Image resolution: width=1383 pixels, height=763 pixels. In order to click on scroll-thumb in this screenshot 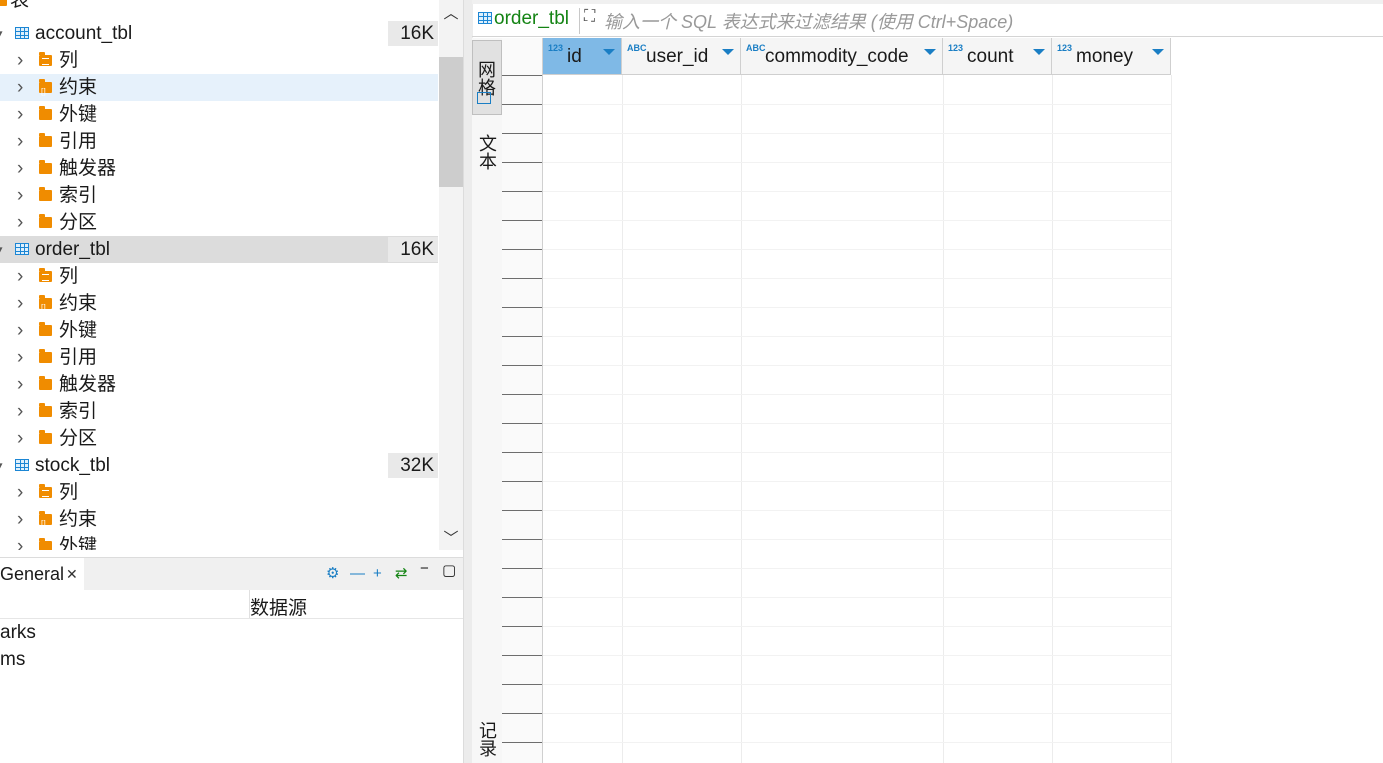, I will do `click(451, 122)`.